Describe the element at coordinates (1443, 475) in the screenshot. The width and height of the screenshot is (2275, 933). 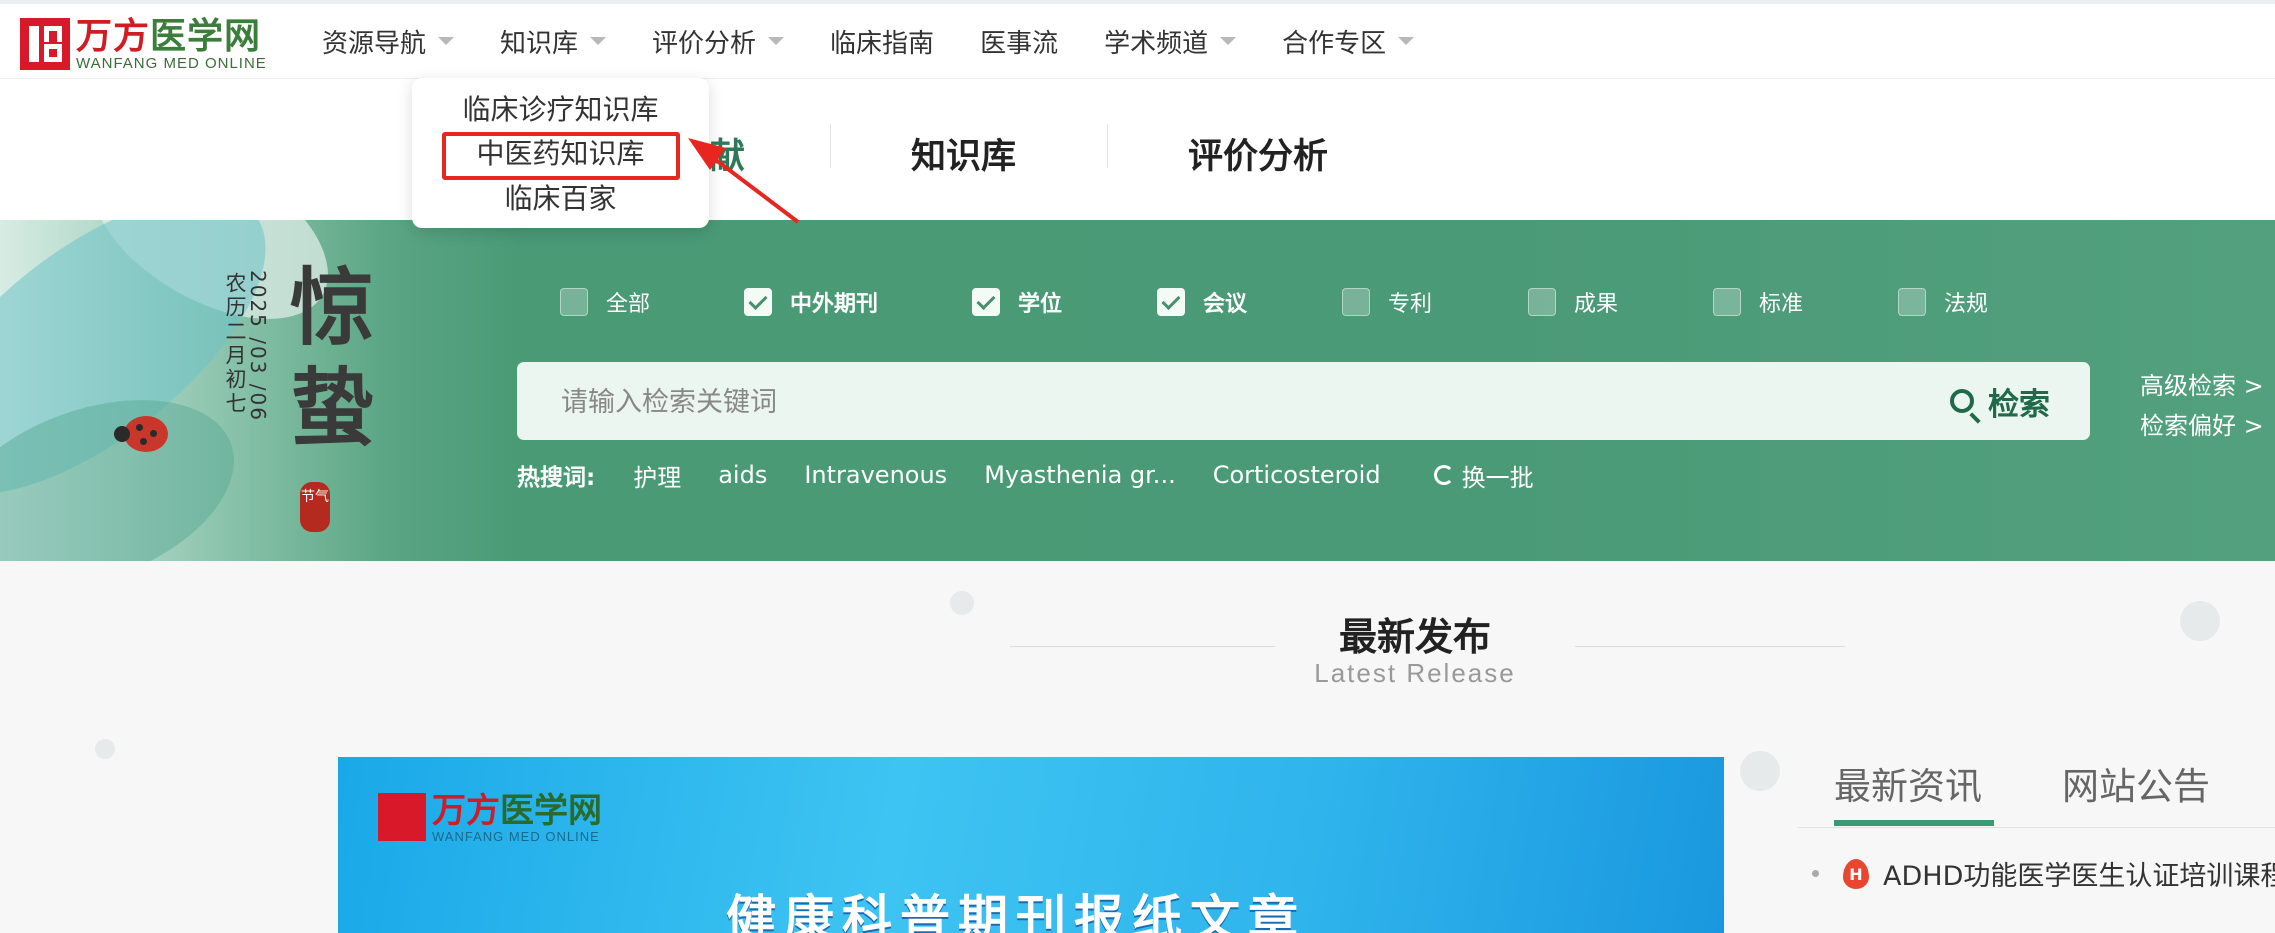
I see `refresh-icon` at that location.